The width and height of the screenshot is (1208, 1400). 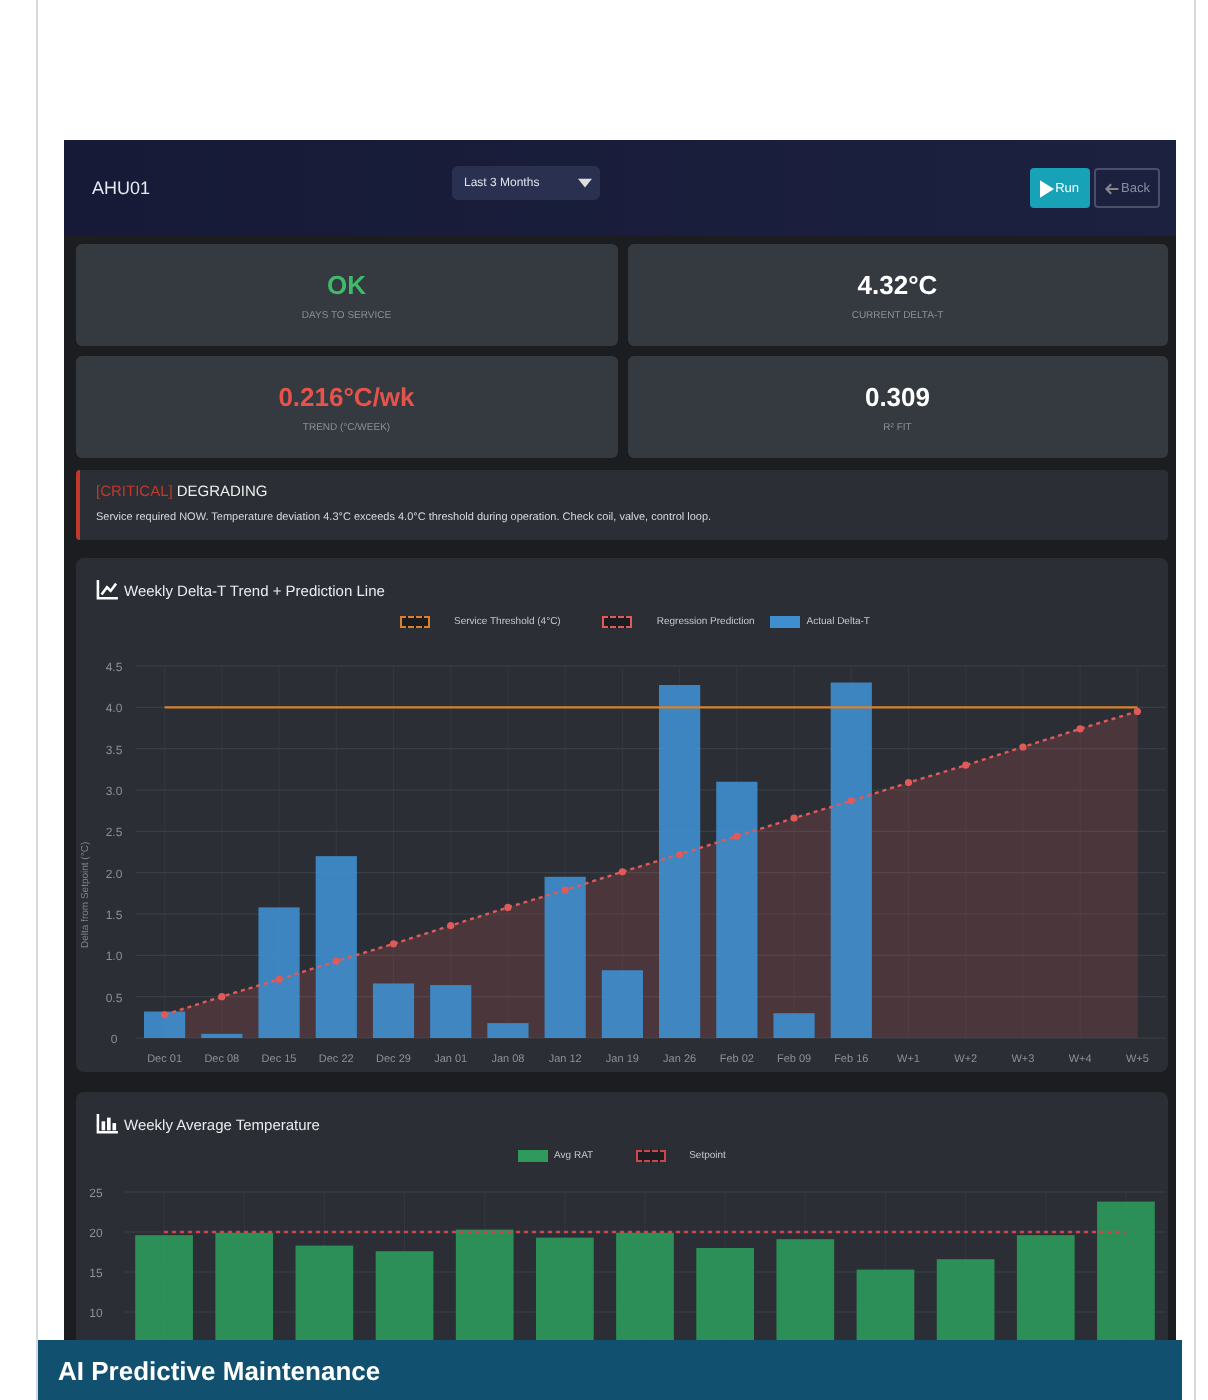 What do you see at coordinates (121, 188) in the screenshot?
I see `unit-title: AHU01` at bounding box center [121, 188].